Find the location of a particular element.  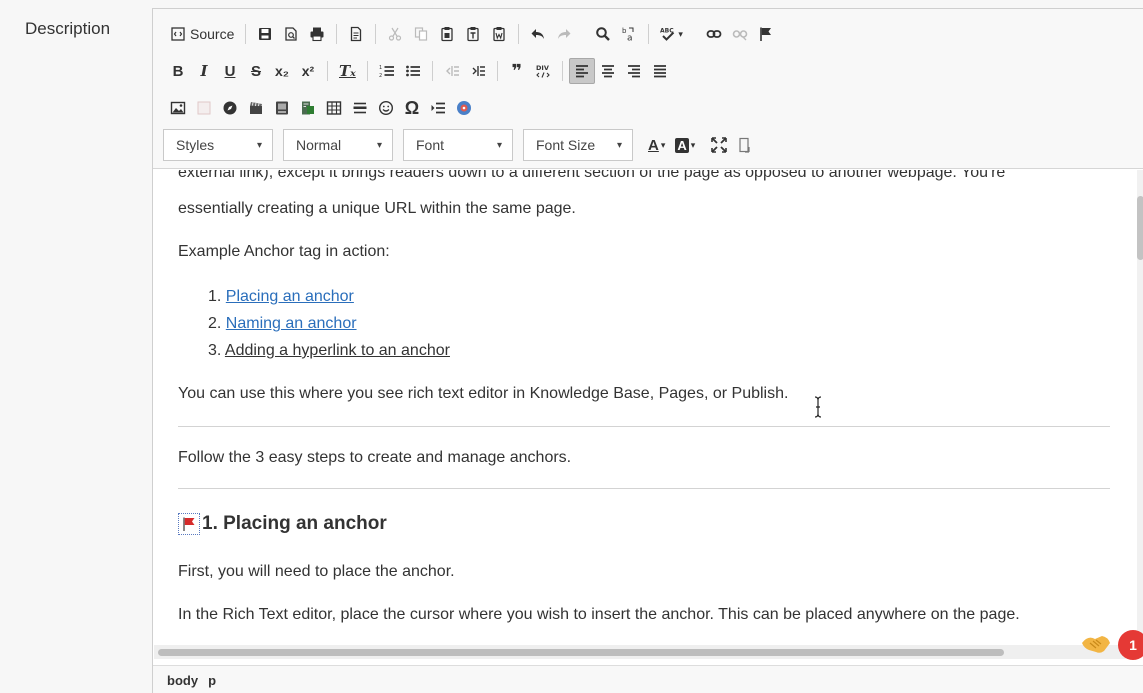

align-right-icon is located at coordinates (633, 71).